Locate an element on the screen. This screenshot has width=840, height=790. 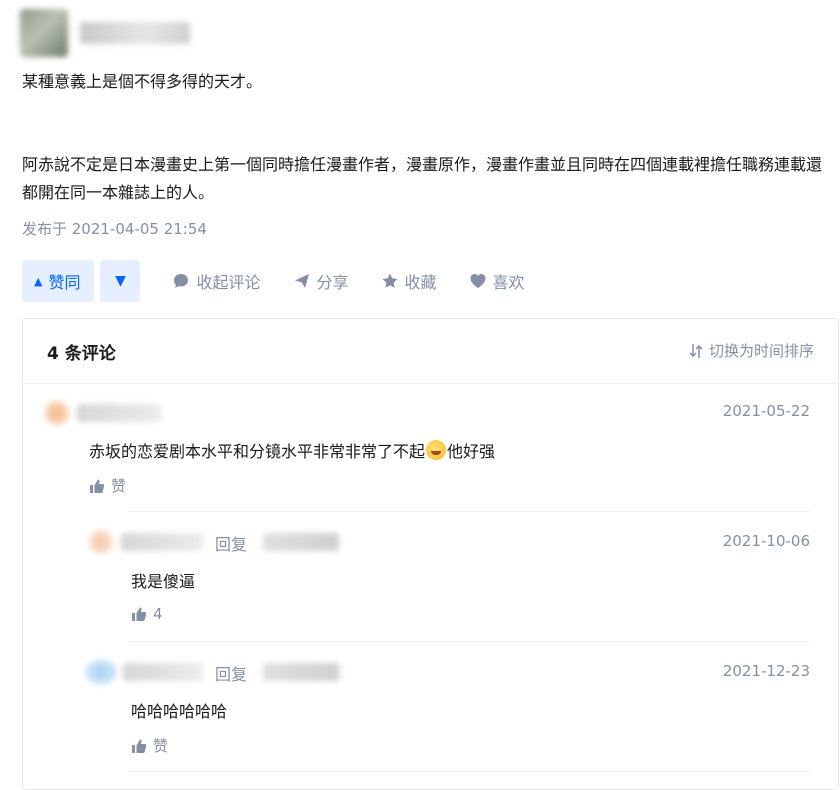
like-button: 喜欢 is located at coordinates (497, 281).